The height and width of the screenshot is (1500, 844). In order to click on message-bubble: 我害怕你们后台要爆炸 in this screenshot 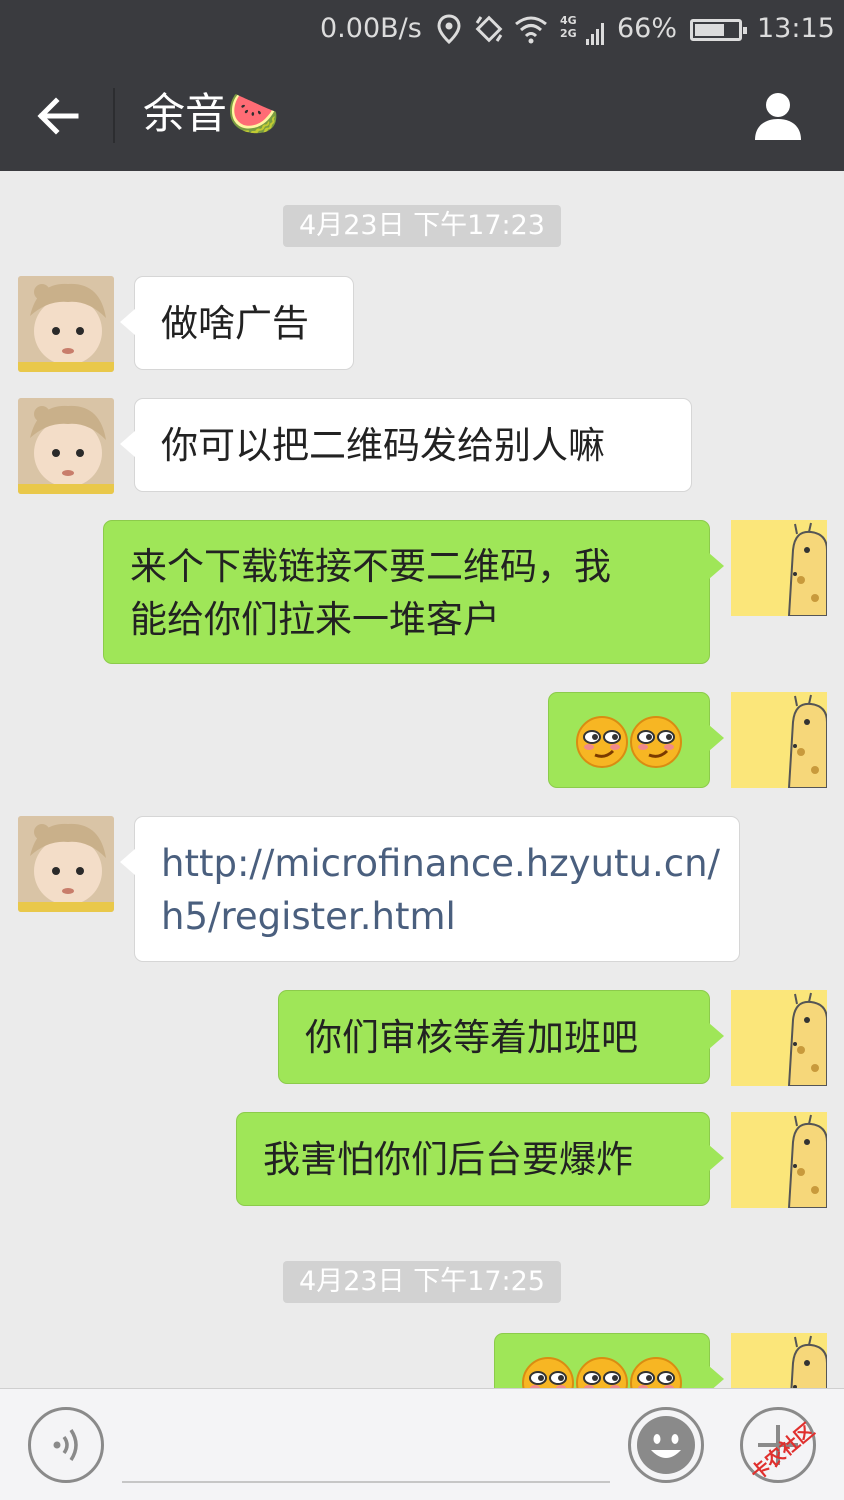, I will do `click(480, 1159)`.